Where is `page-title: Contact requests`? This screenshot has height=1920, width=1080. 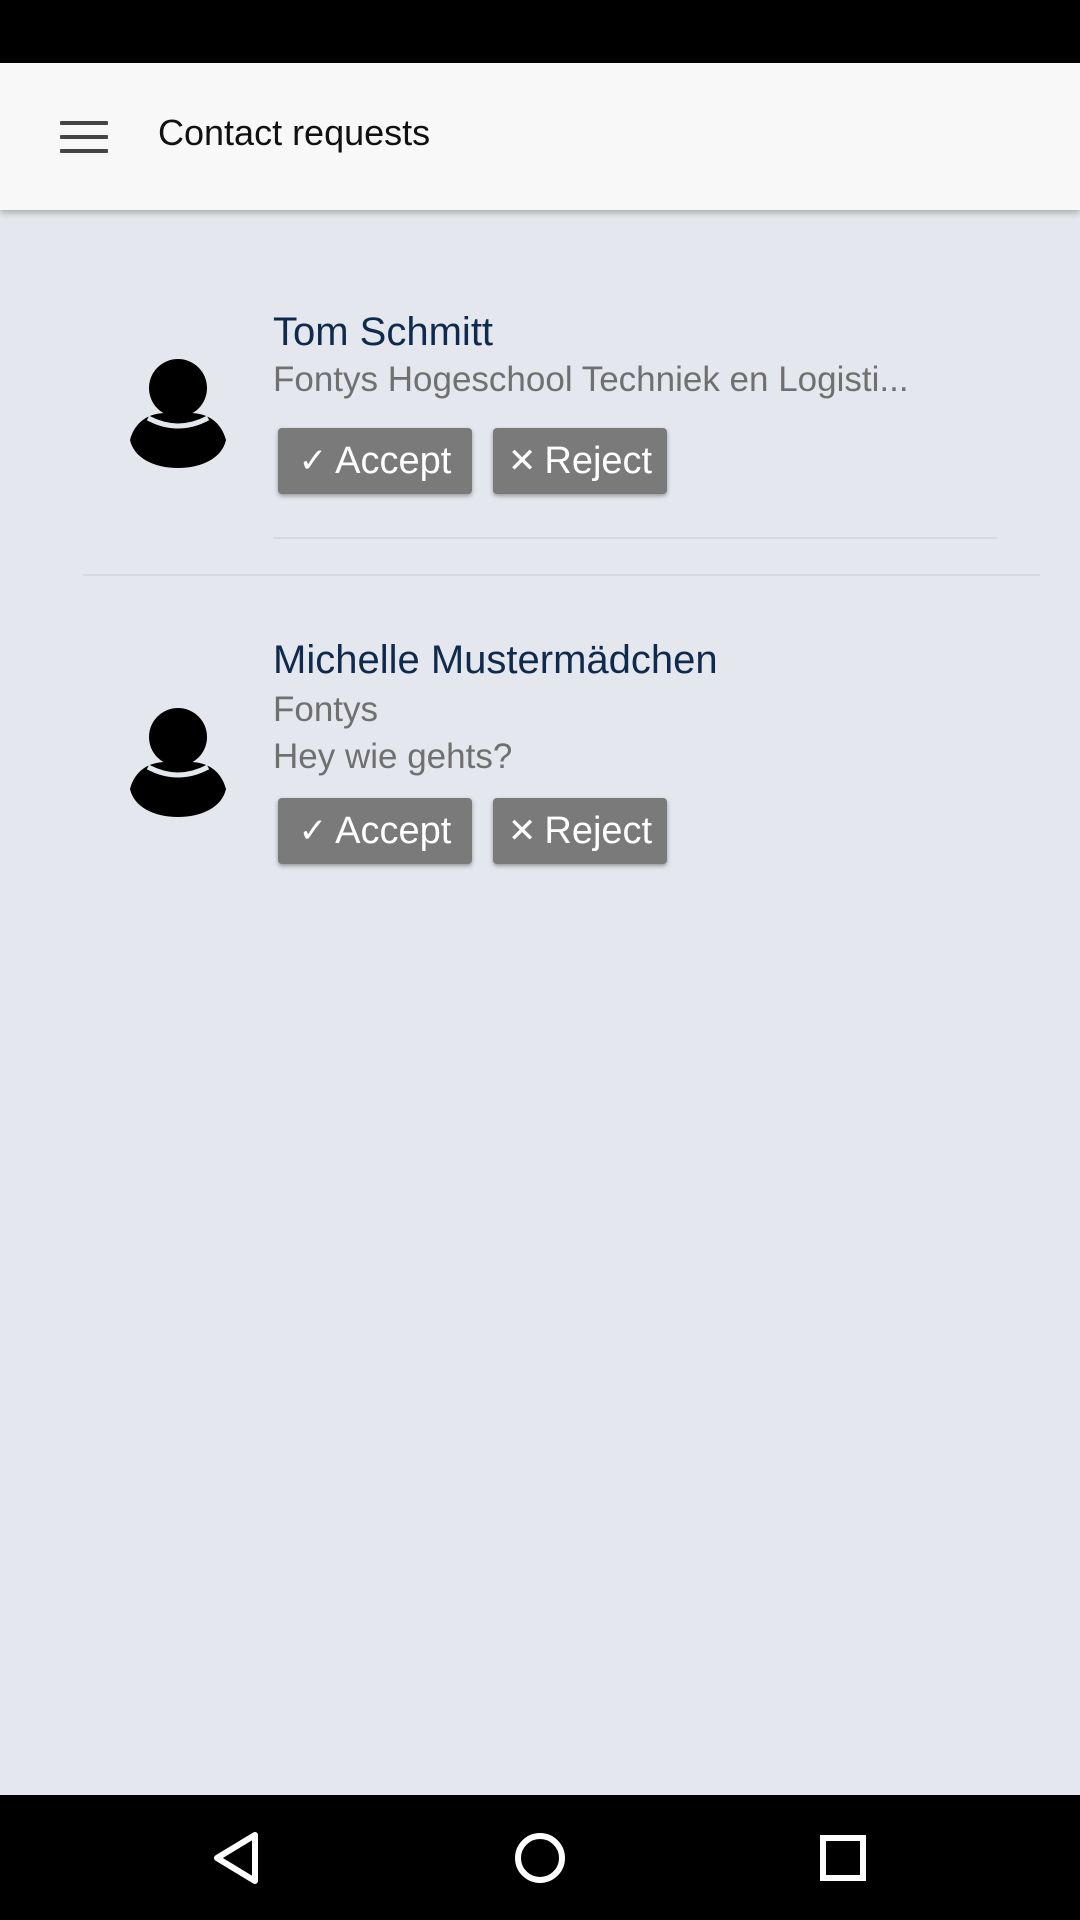 page-title: Contact requests is located at coordinates (294, 132).